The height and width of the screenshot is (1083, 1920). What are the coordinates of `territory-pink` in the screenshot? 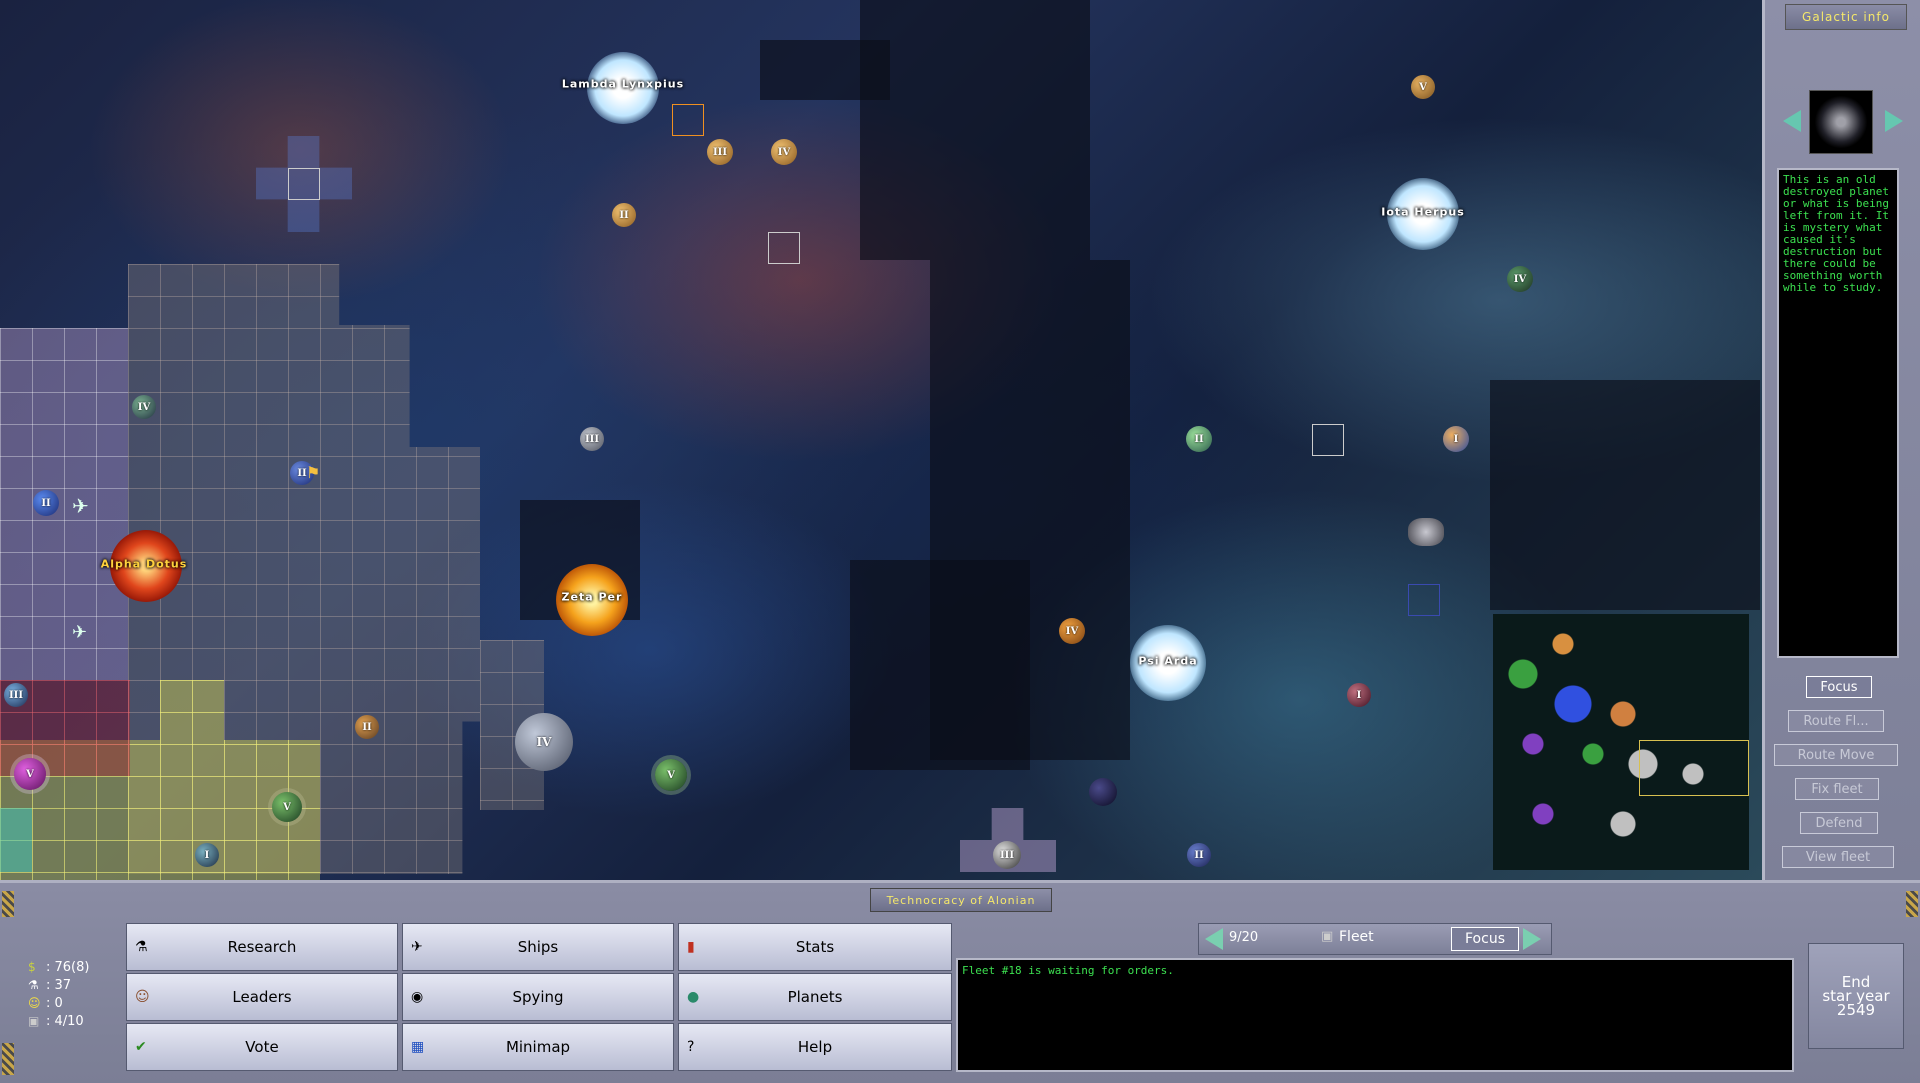 It's located at (64, 504).